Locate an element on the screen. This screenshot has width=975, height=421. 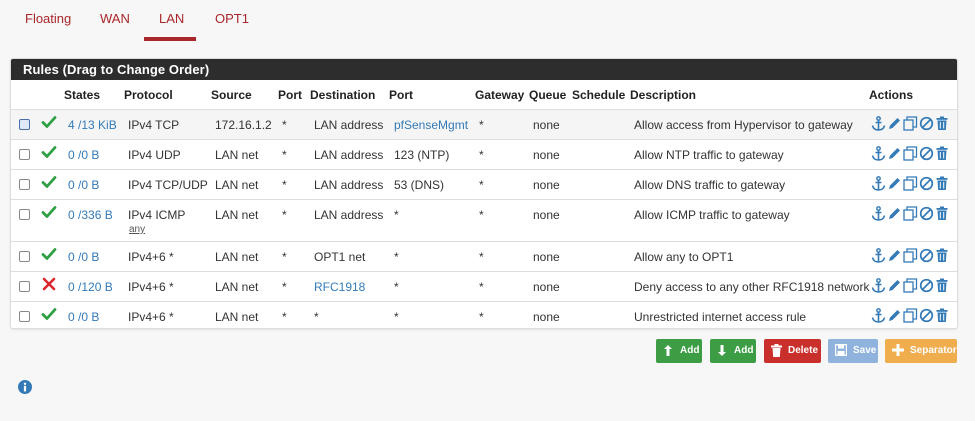
cell-description: Allow access from Hypervisor to gateway is located at coordinates (743, 125).